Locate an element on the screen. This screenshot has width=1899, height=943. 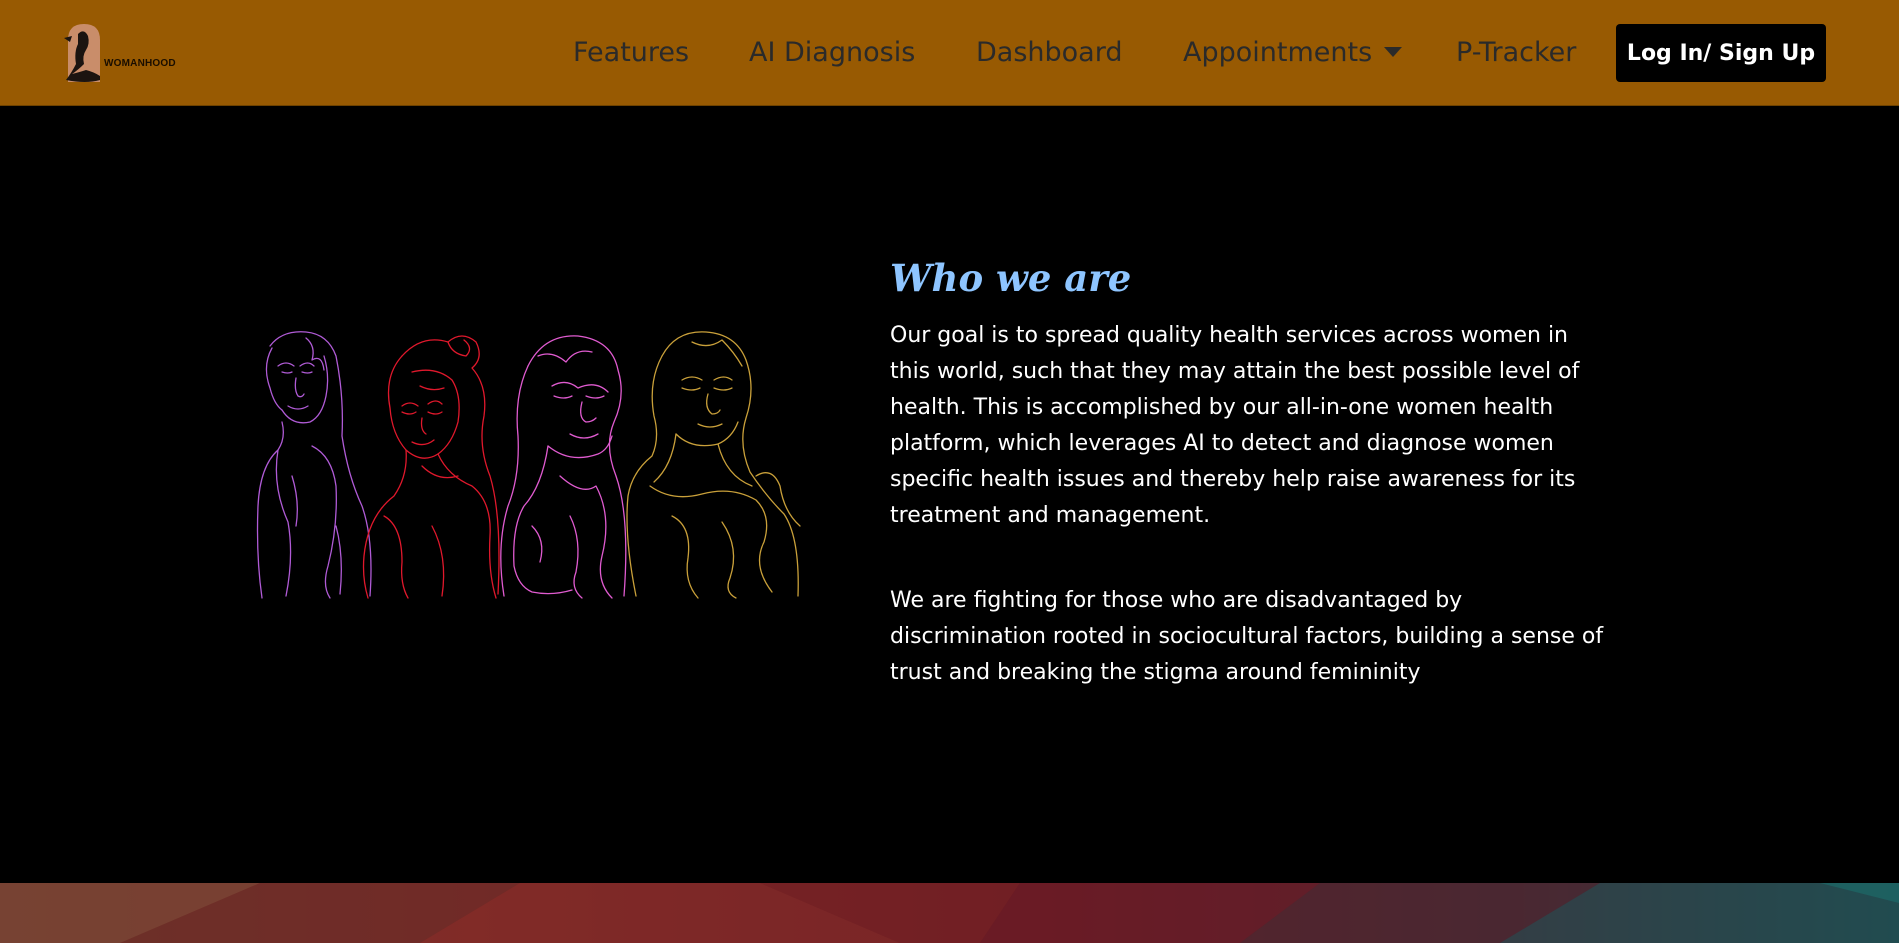
figure-gold is located at coordinates (713, 465).